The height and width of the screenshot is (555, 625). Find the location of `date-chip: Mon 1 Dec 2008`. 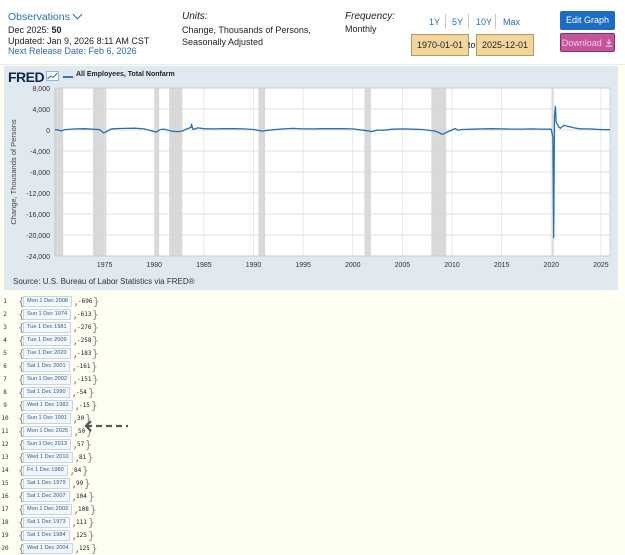

date-chip: Mon 1 Dec 2008 is located at coordinates (48, 301).